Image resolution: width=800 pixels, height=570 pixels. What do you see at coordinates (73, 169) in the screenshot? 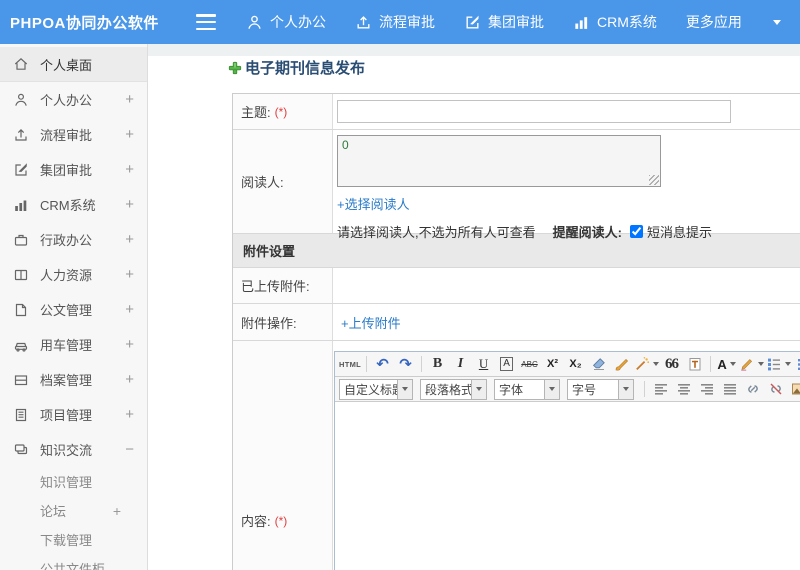
I see `sidebar-item-group-approval: 集团审批 +` at bounding box center [73, 169].